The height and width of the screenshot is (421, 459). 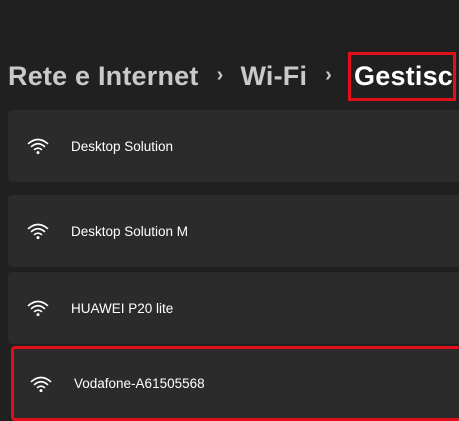 What do you see at coordinates (232, 76) in the screenshot?
I see `breadcrumb: Rete e Internet › Wi-Fi › Gestisc` at bounding box center [232, 76].